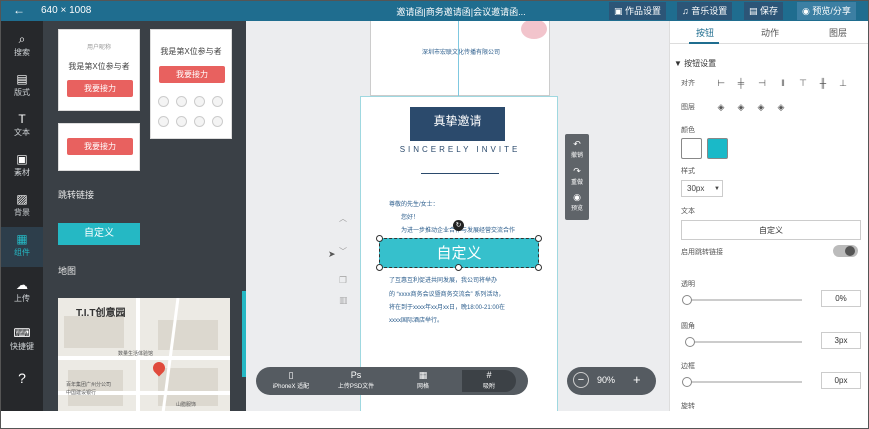 The height and width of the screenshot is (429, 869). What do you see at coordinates (76, 195) in the screenshot?
I see `jump-link-heading: 跳转链接` at bounding box center [76, 195].